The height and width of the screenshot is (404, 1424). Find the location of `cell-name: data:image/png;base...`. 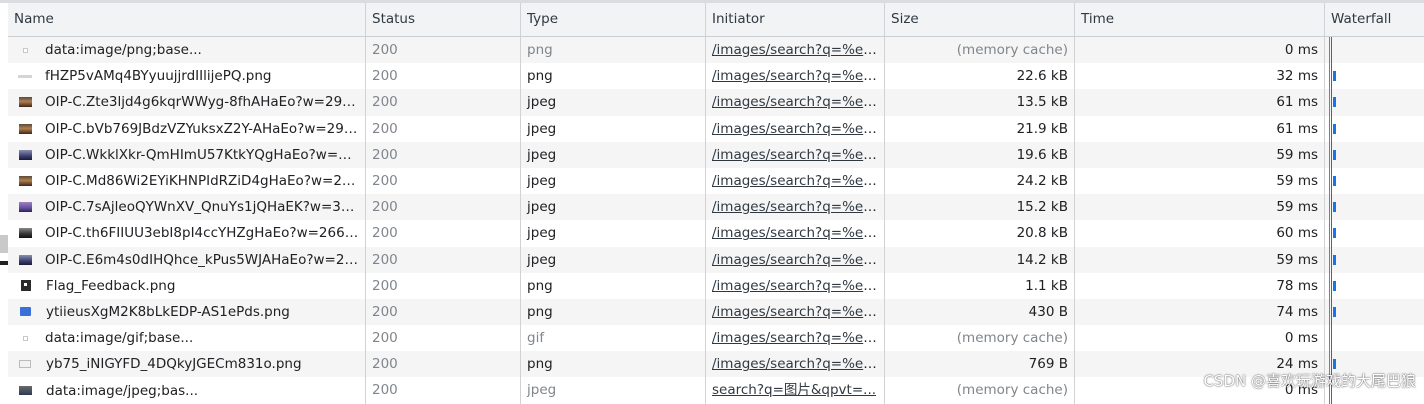

cell-name: data:image/png;base... is located at coordinates (187, 50).